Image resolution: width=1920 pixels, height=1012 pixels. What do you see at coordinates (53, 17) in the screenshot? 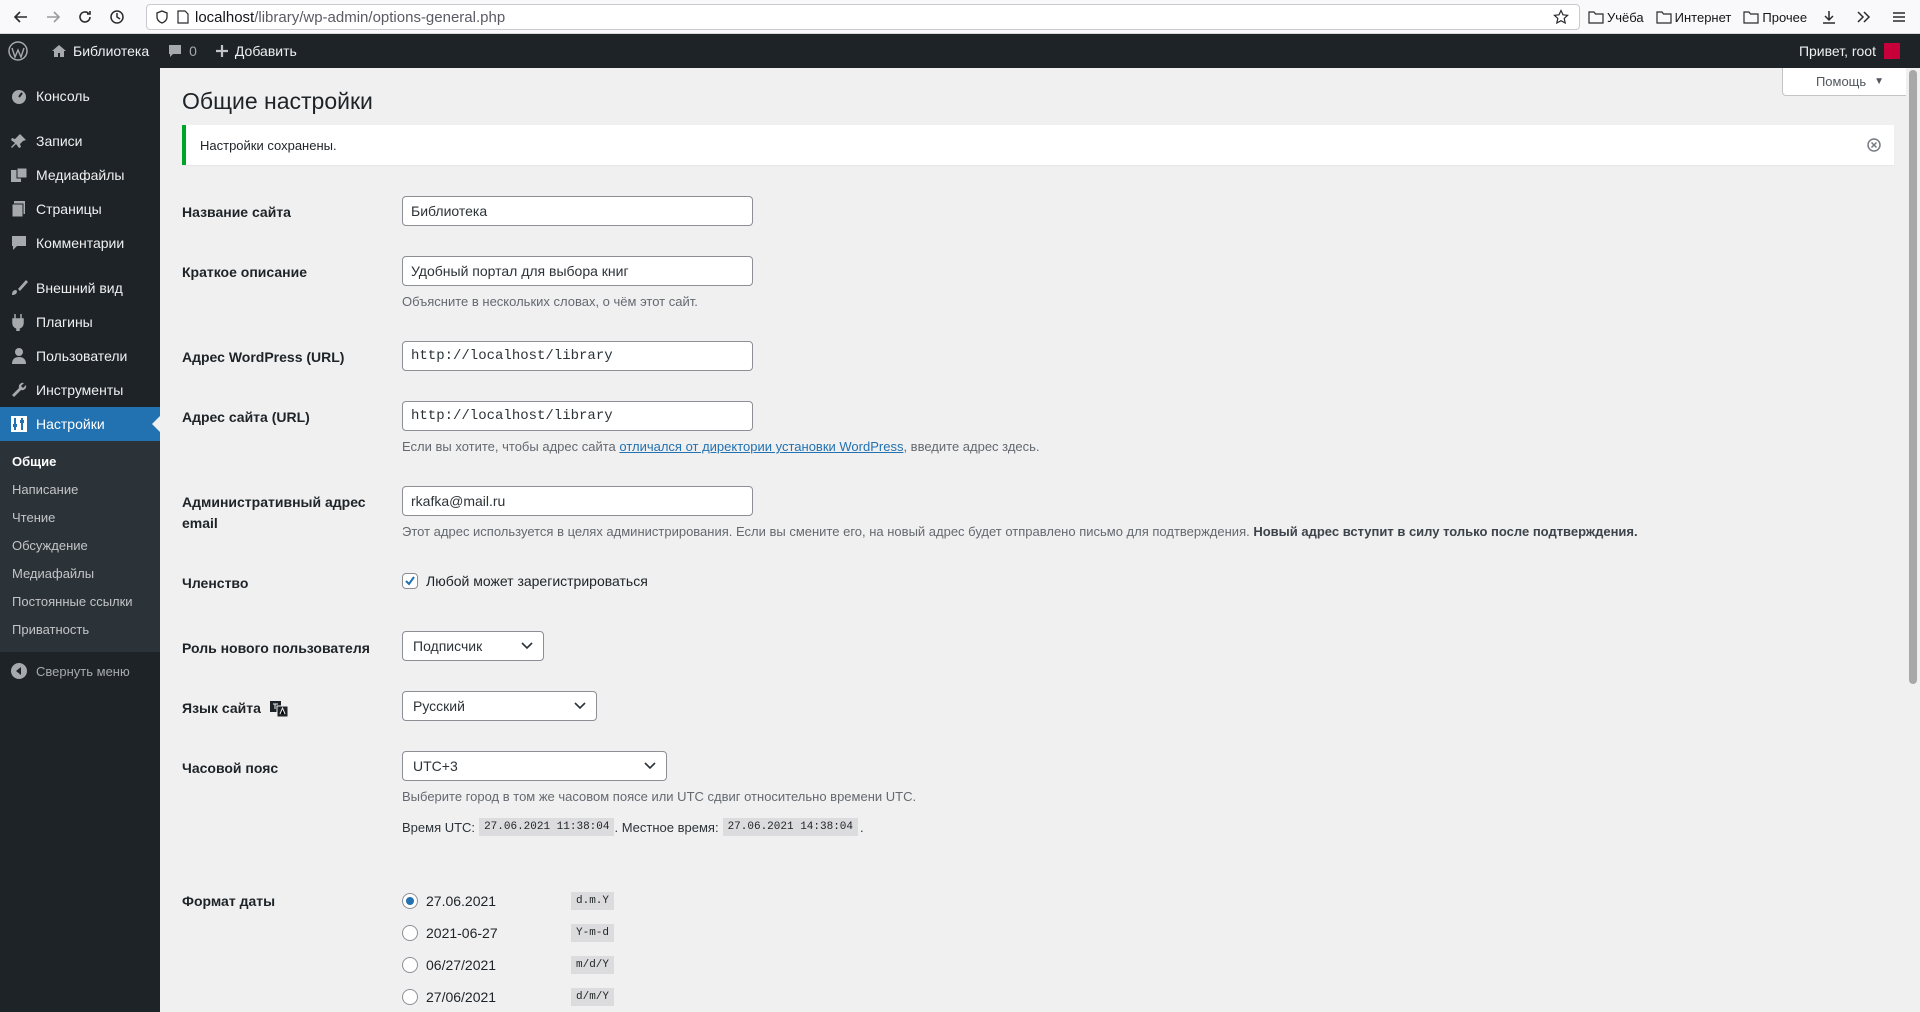
I see `forward-icon` at bounding box center [53, 17].